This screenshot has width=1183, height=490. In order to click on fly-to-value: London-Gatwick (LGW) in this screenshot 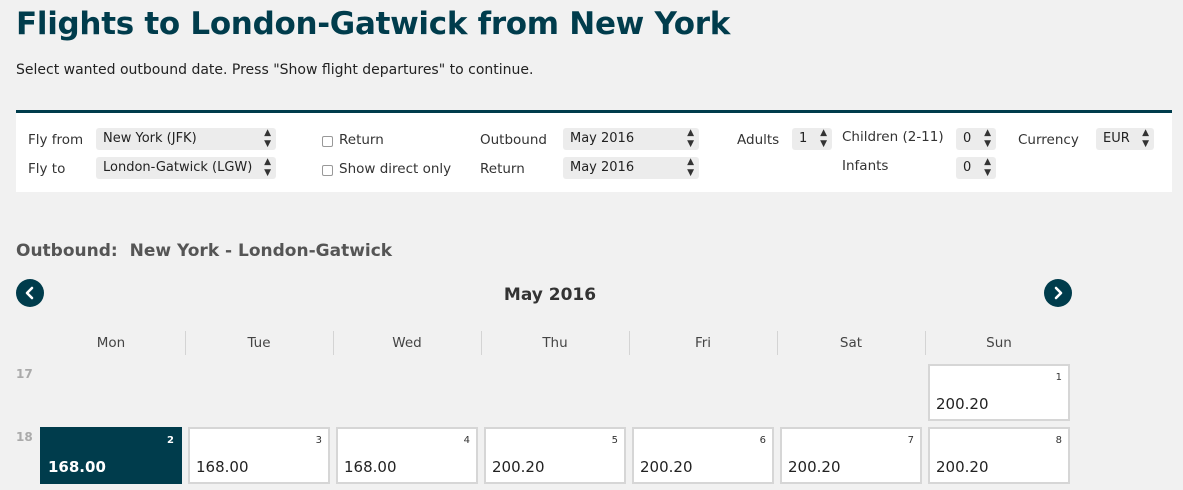, I will do `click(178, 167)`.